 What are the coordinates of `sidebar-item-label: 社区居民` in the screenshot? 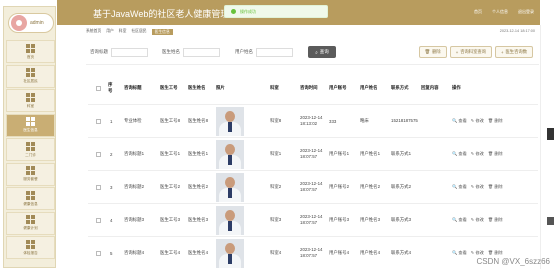 It's located at (30, 81).